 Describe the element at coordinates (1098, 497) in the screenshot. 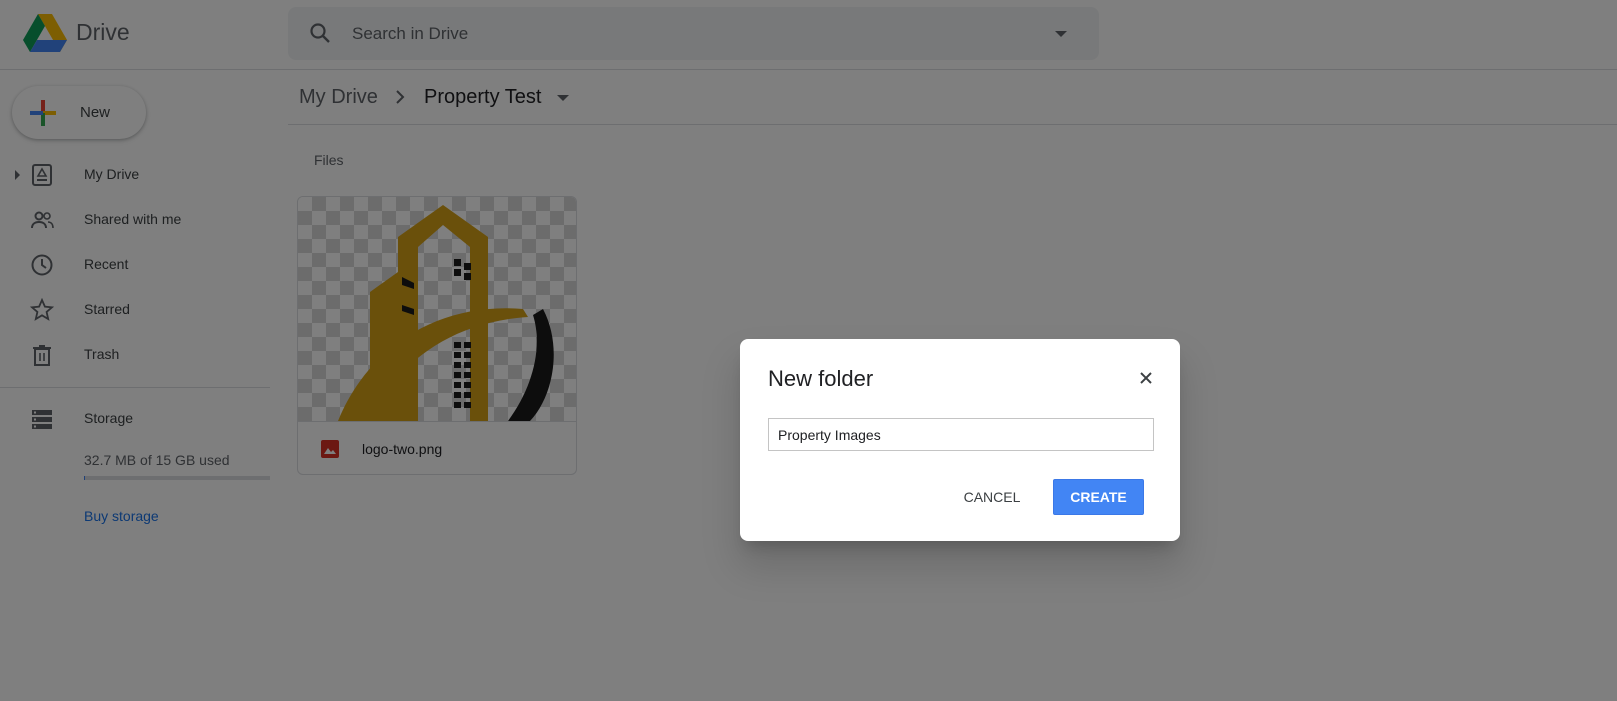

I see `create-button: CREATE` at that location.